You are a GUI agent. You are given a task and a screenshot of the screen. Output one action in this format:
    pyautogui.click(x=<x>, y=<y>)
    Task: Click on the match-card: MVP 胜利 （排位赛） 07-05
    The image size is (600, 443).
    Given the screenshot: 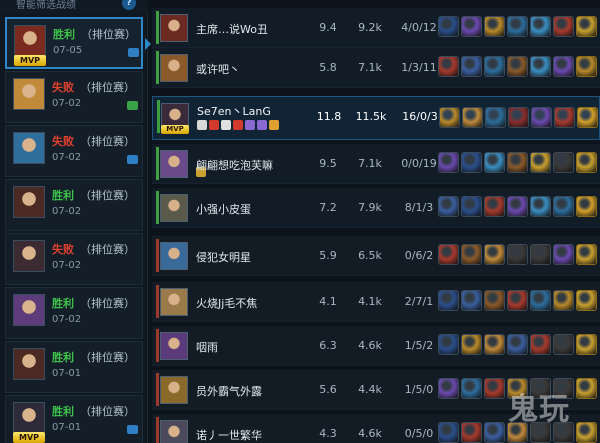 What is the action you would take?
    pyautogui.click(x=74, y=43)
    